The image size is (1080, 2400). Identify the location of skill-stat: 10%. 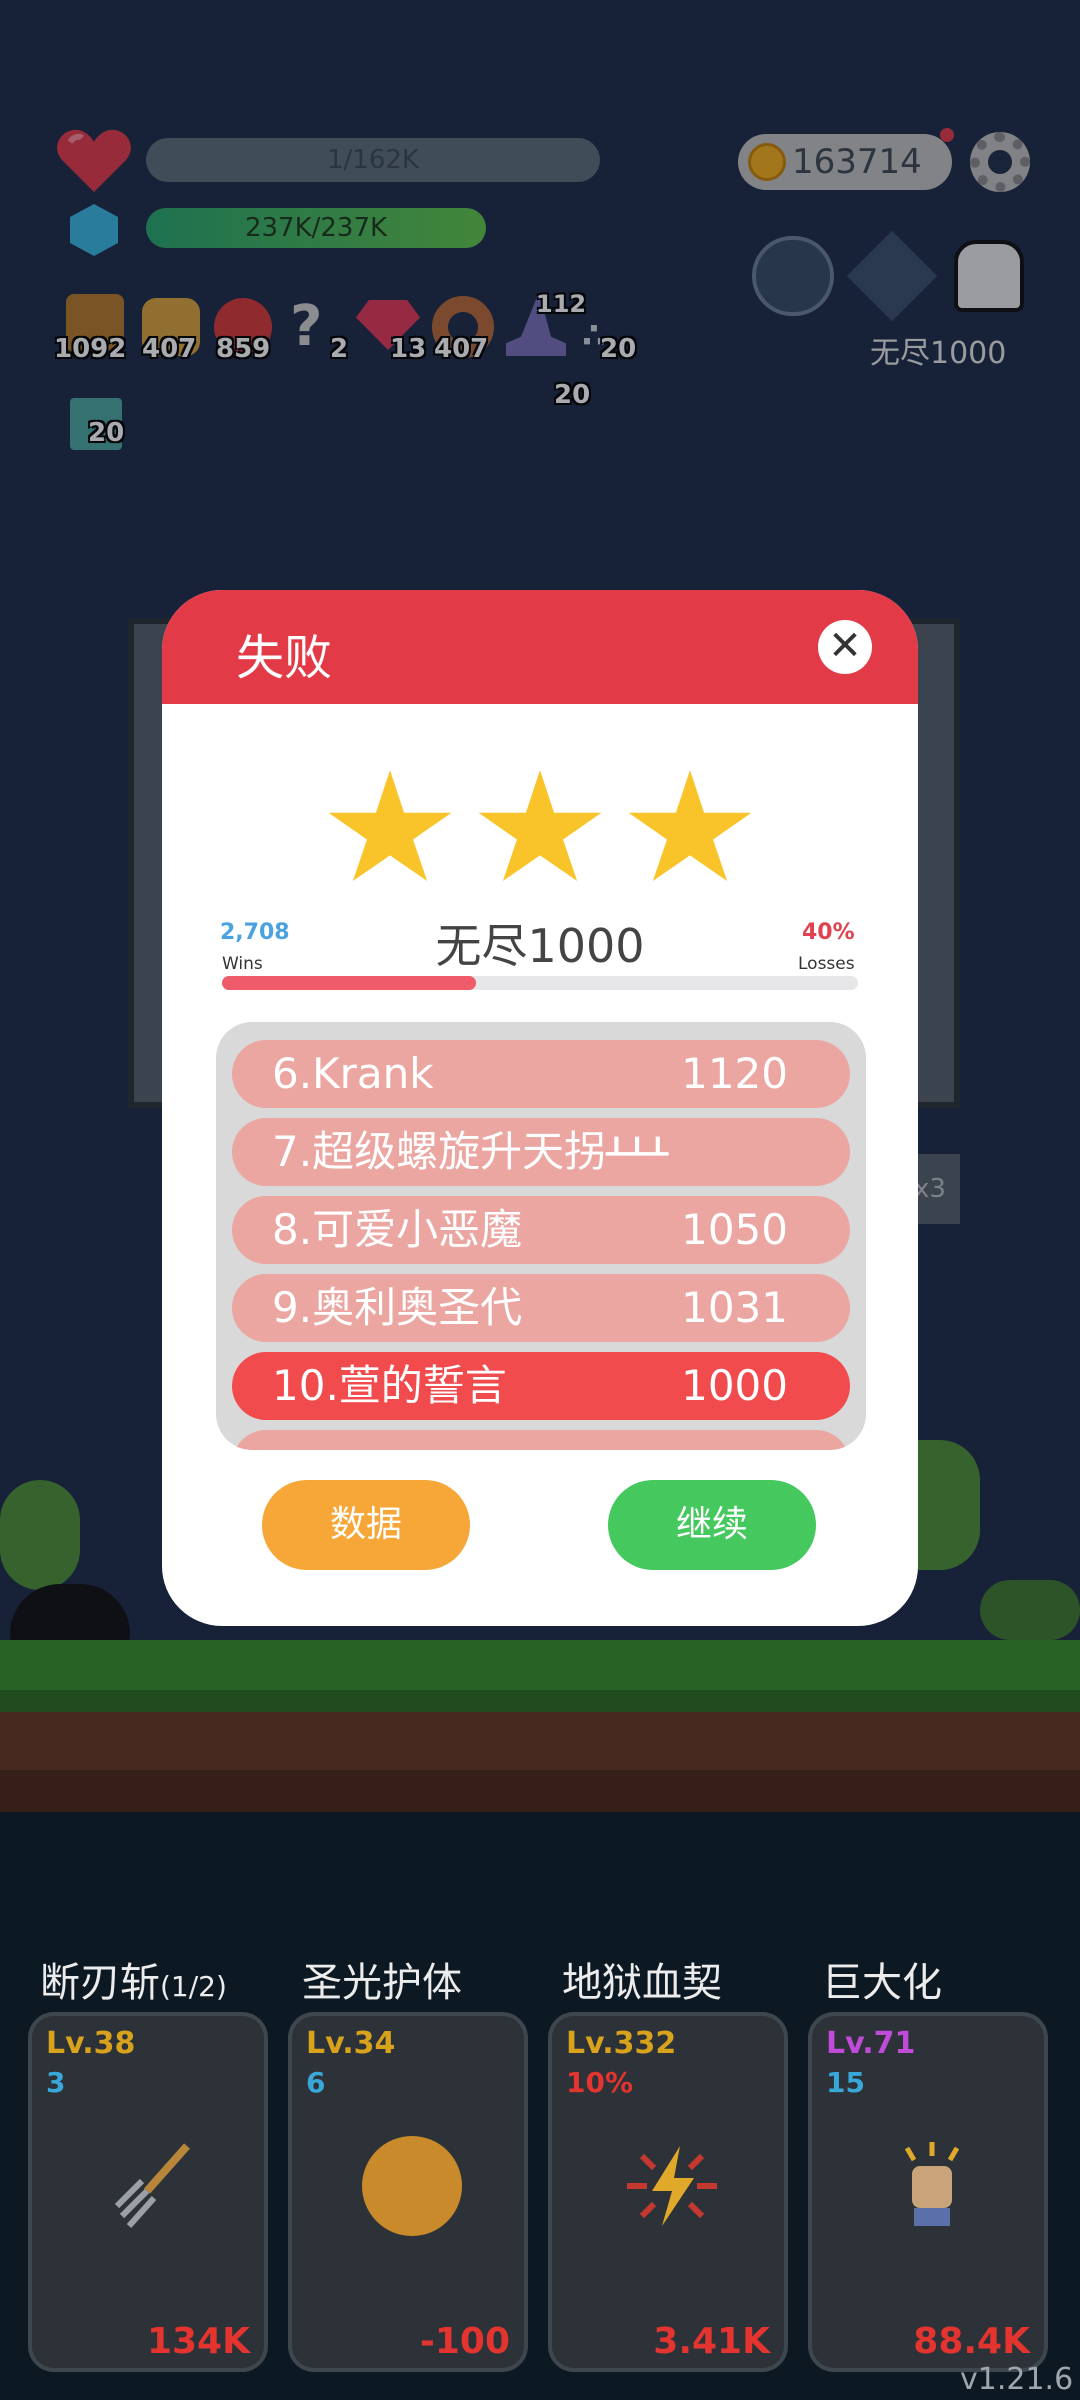
(600, 2082).